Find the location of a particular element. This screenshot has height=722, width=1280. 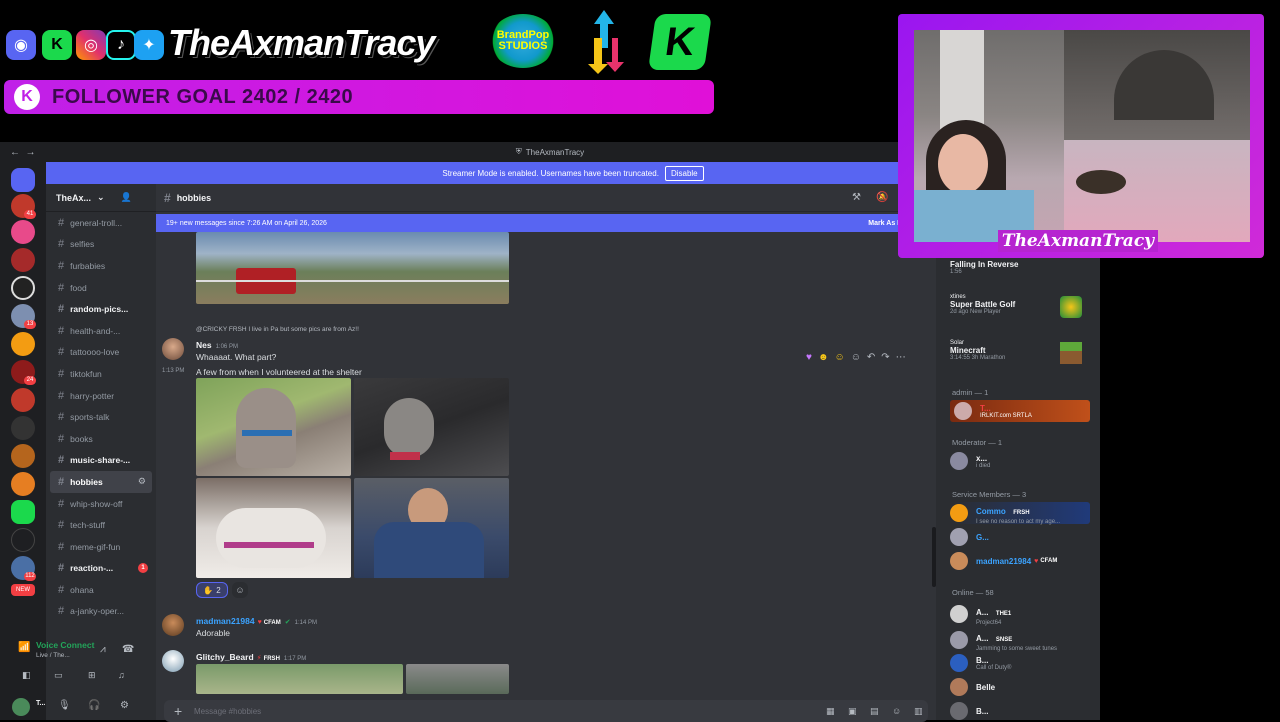

channel-item: # tiktokfun is located at coordinates (101, 374).